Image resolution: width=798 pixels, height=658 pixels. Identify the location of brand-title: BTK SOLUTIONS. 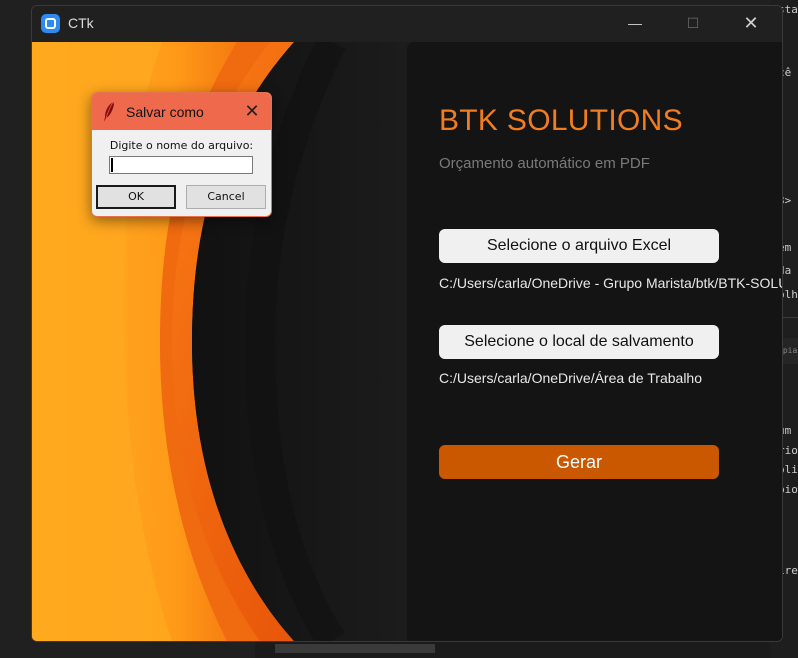
(561, 120).